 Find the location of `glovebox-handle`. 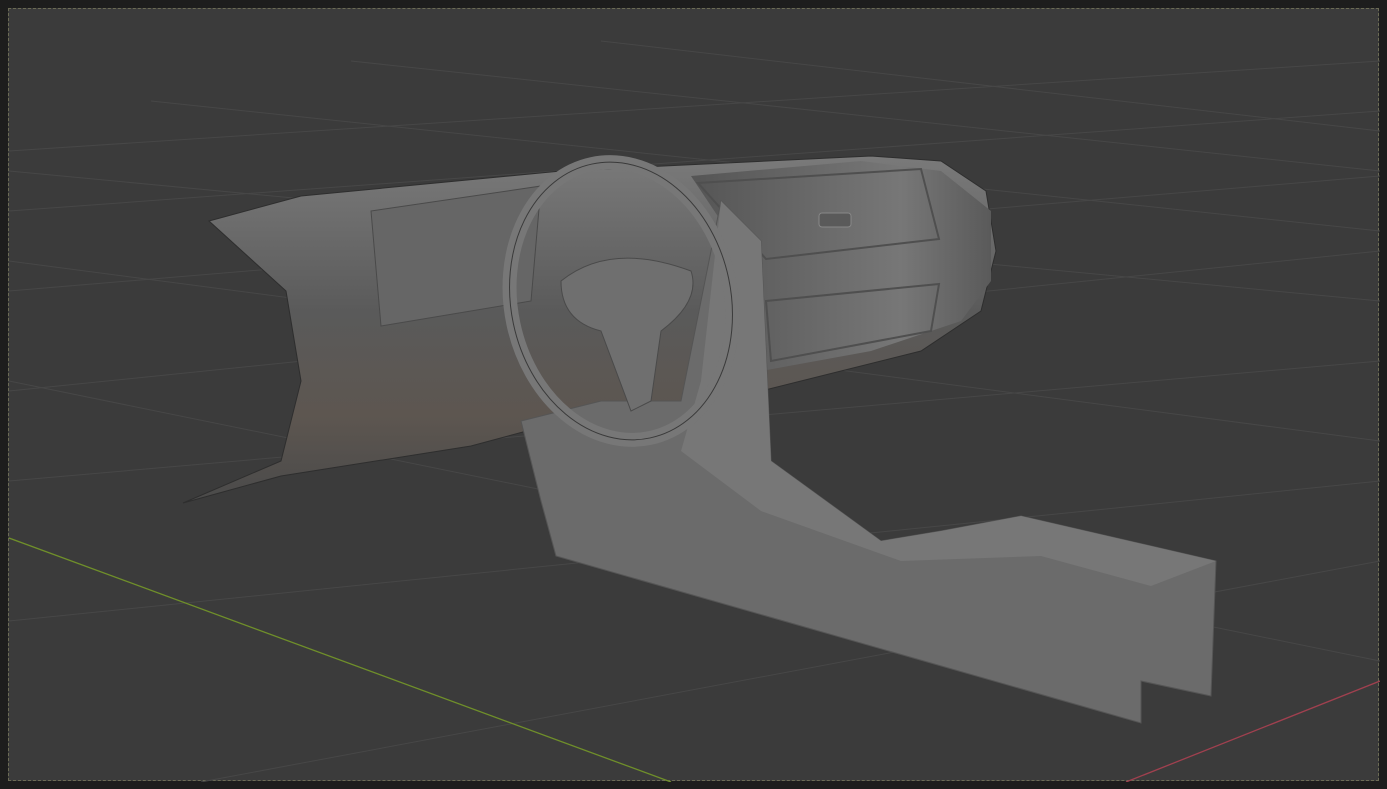

glovebox-handle is located at coordinates (835, 220).